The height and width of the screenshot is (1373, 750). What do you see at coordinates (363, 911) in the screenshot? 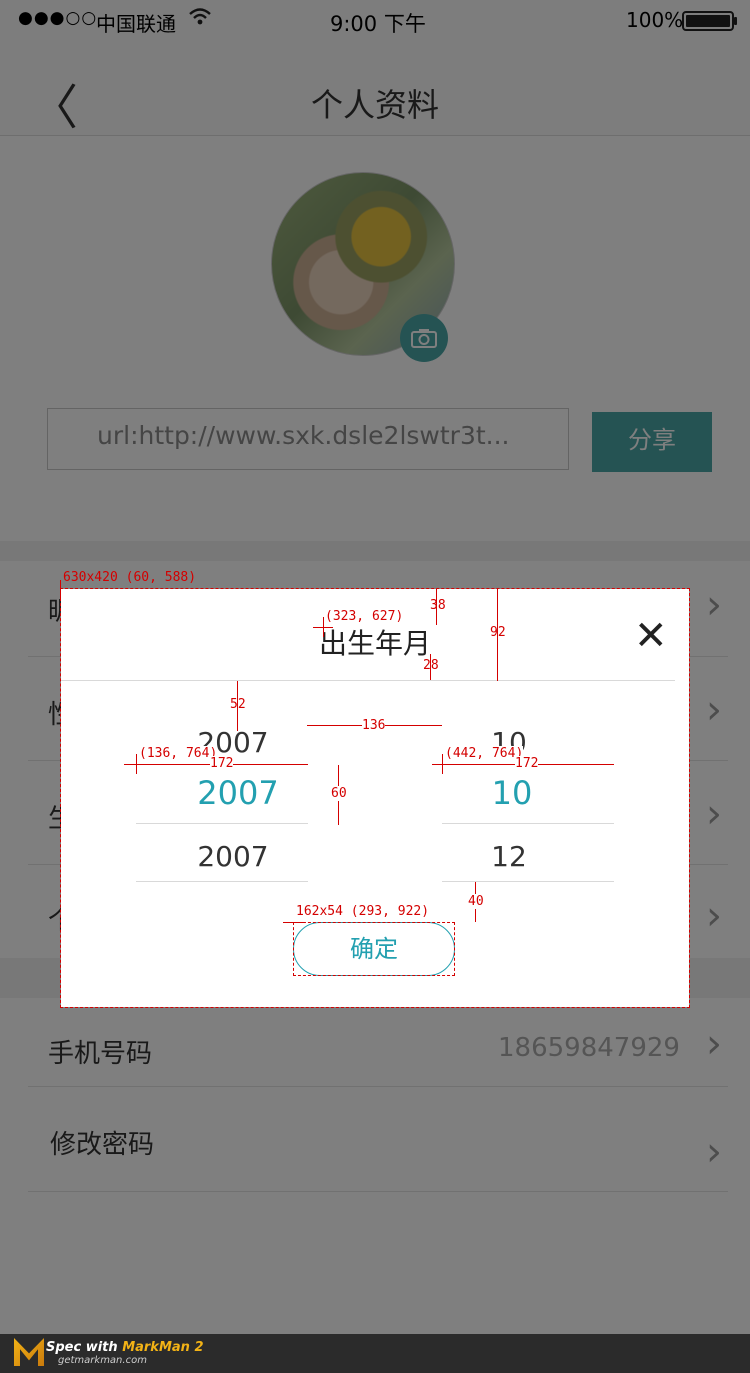
I see `spec-btn-box: 162x54 (293, 922)` at bounding box center [363, 911].